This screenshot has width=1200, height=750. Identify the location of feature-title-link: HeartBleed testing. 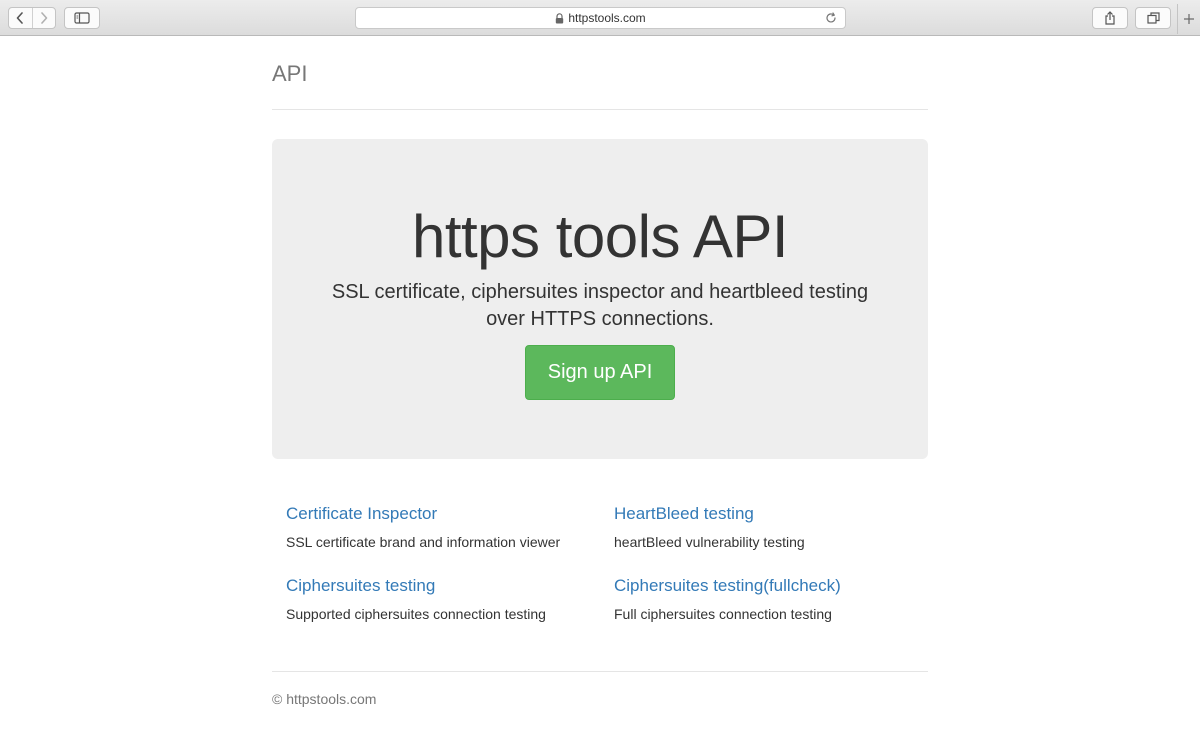
(764, 514).